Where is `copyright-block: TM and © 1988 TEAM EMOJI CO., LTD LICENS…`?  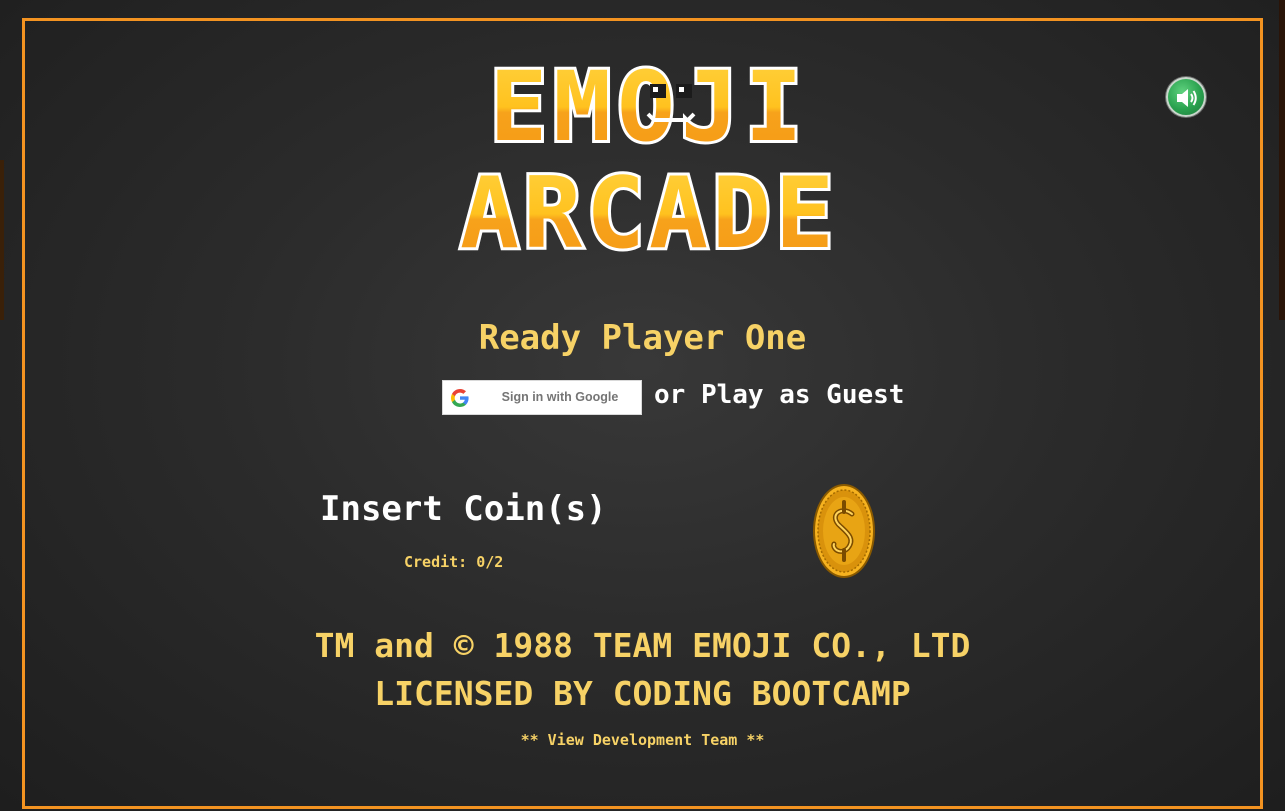 copyright-block: TM and © 1988 TEAM EMOJI CO., LTD LICENS… is located at coordinates (642, 670).